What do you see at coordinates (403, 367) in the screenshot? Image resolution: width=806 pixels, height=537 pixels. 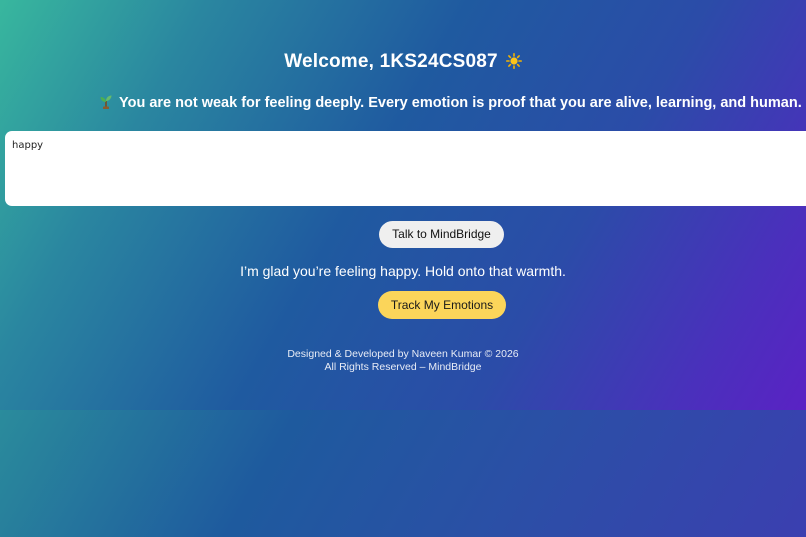 I see `footer-rights: All Rights Reserved – MindBridge` at bounding box center [403, 367].